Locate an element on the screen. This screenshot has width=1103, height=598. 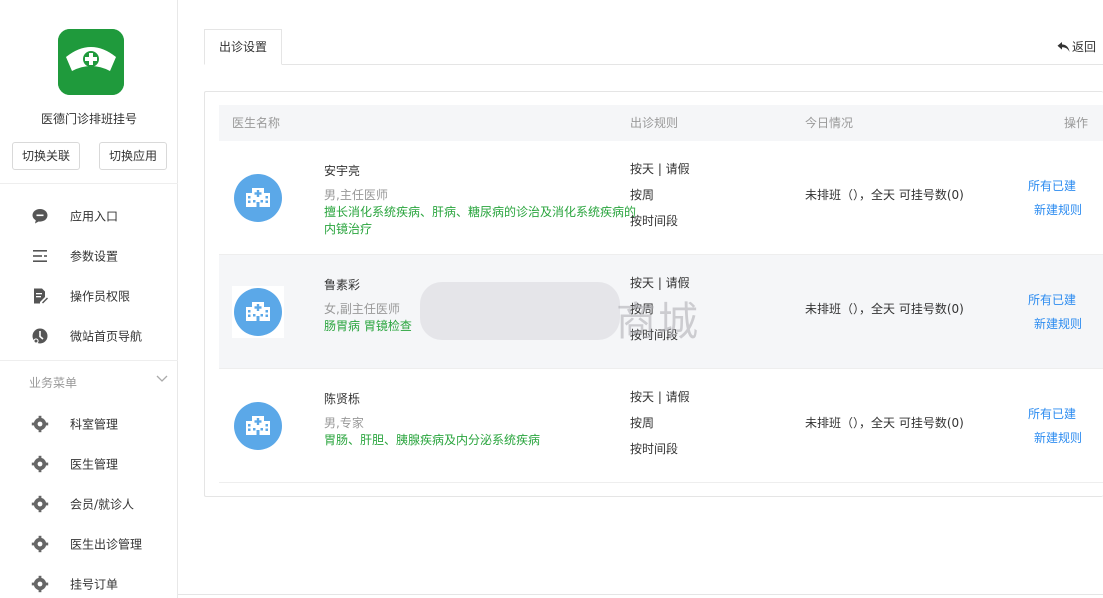
nurse-cap-icon: 医德 is located at coordinates (91, 62).